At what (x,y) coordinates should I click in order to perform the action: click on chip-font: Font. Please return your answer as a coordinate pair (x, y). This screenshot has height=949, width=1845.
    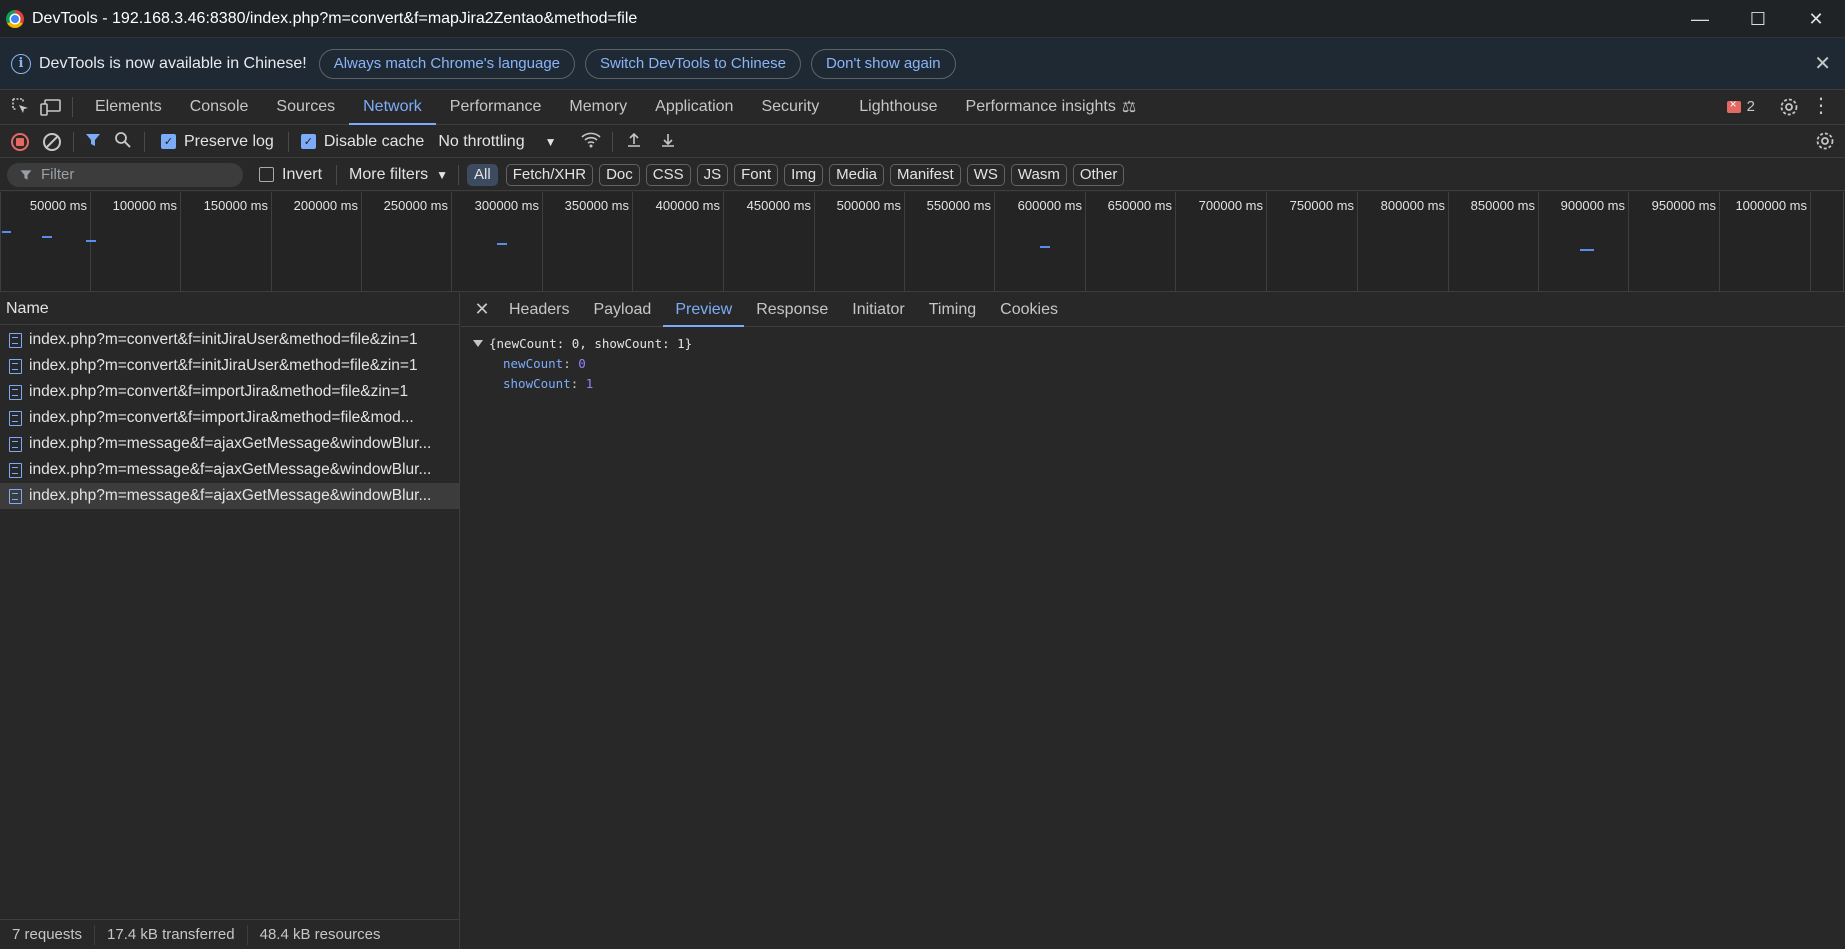
    Looking at the image, I should click on (756, 174).